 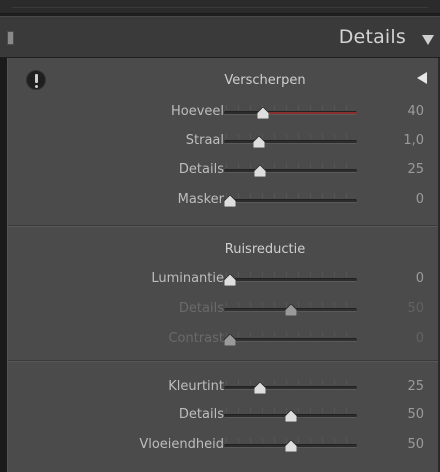 I want to click on slider-value: 1,0, so click(x=406, y=140).